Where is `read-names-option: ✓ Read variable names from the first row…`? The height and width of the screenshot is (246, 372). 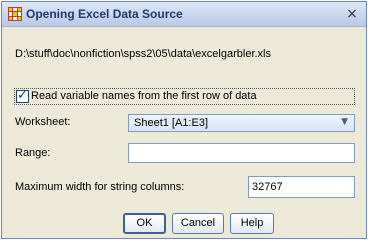
read-names-option: ✓ Read variable names from the first row… is located at coordinates (184, 96).